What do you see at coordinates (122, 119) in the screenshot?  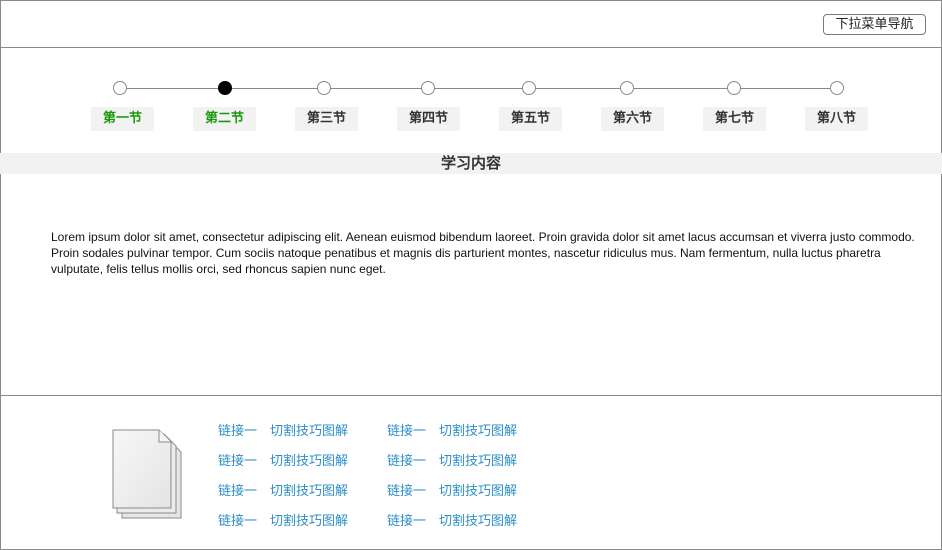 I see `step-label: 第一节` at bounding box center [122, 119].